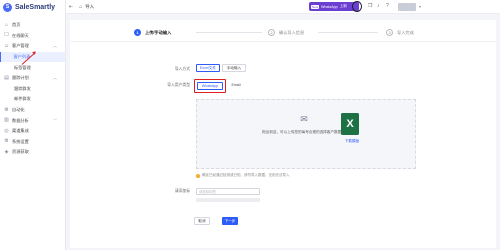 Image resolution: width=500 pixels, height=250 pixels. What do you see at coordinates (6, 130) in the screenshot?
I see `channel-icon: ◎` at bounding box center [6, 130].